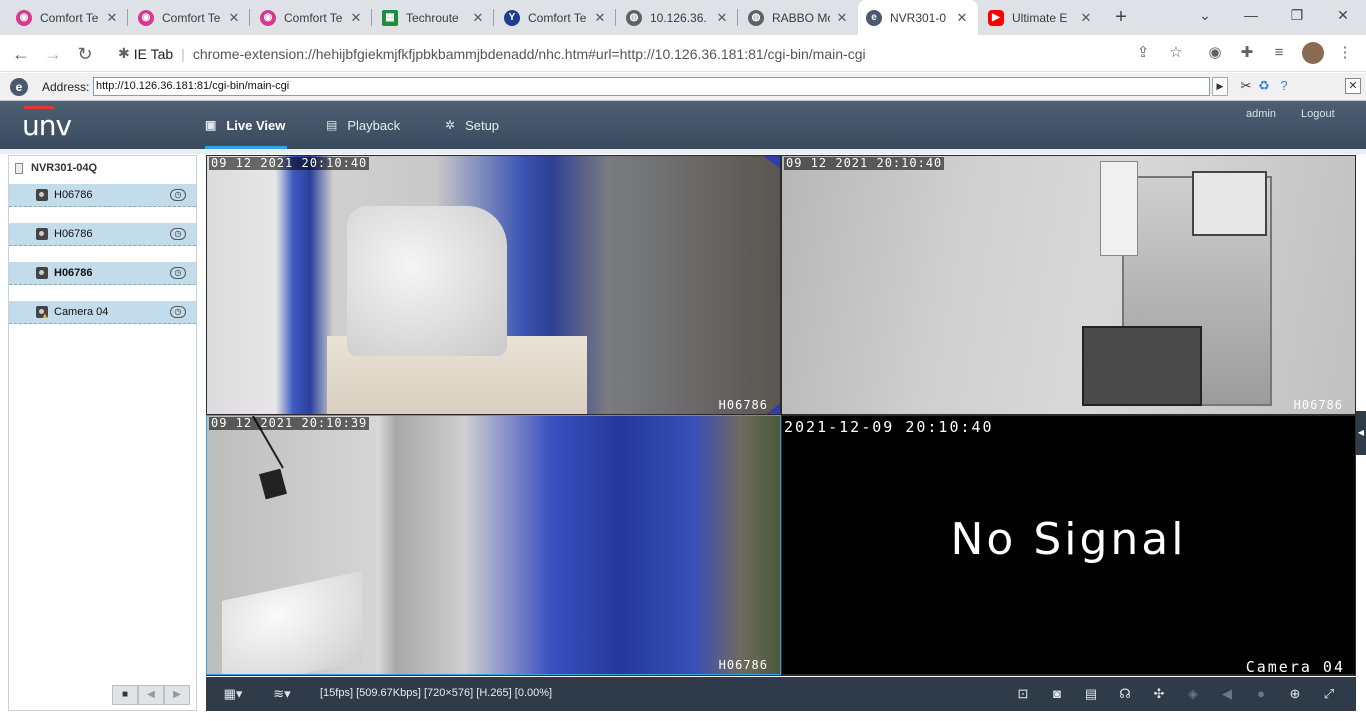 The image size is (1366, 721). What do you see at coordinates (53, 54) in the screenshot?
I see `forward-icon: →` at bounding box center [53, 54].